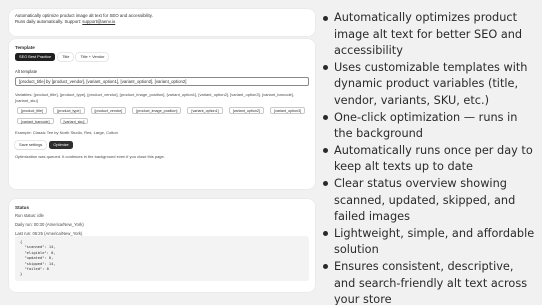 This screenshot has width=542, height=305. What do you see at coordinates (162, 57) in the screenshot?
I see `template-tabs: SEO Best Practice Title Title + Vendor` at bounding box center [162, 57].